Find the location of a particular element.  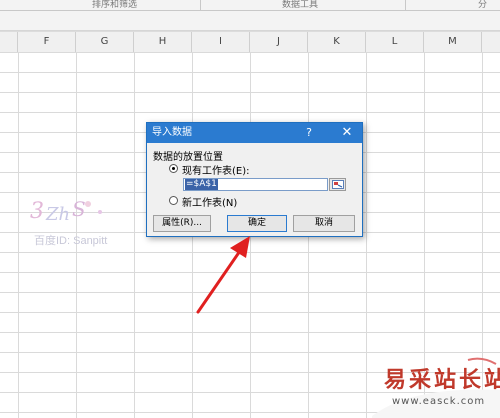

column-header-l: L is located at coordinates (395, 42).